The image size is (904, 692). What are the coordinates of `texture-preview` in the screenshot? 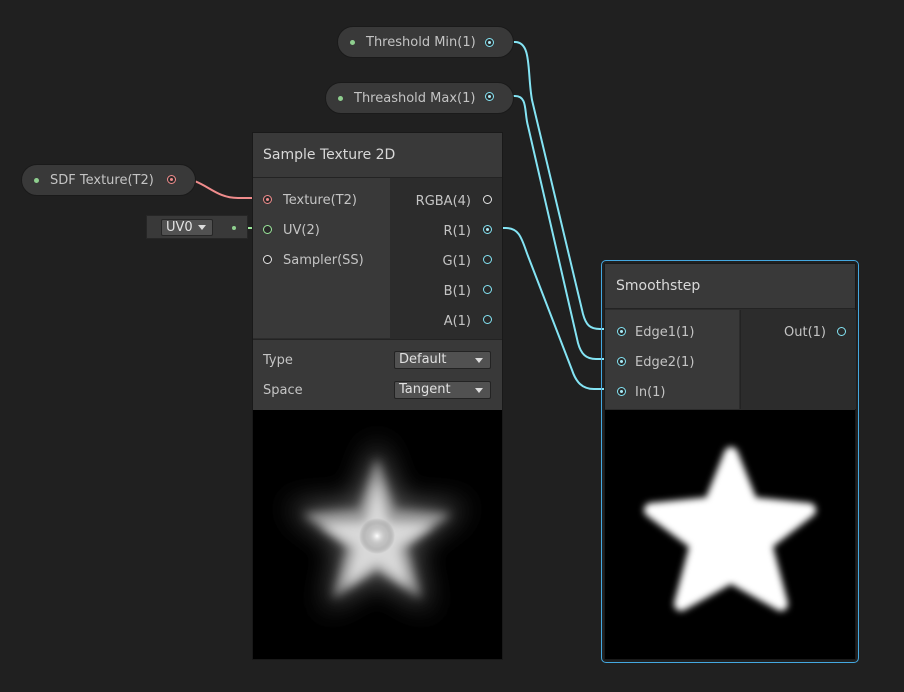 It's located at (377, 534).